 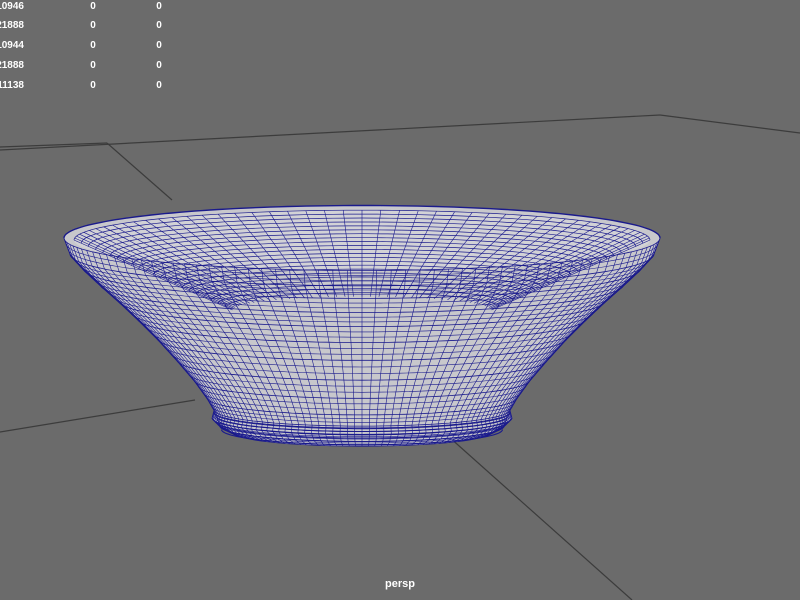 I want to click on hud-row-edges: 21888 0 0, so click(x=100, y=26).